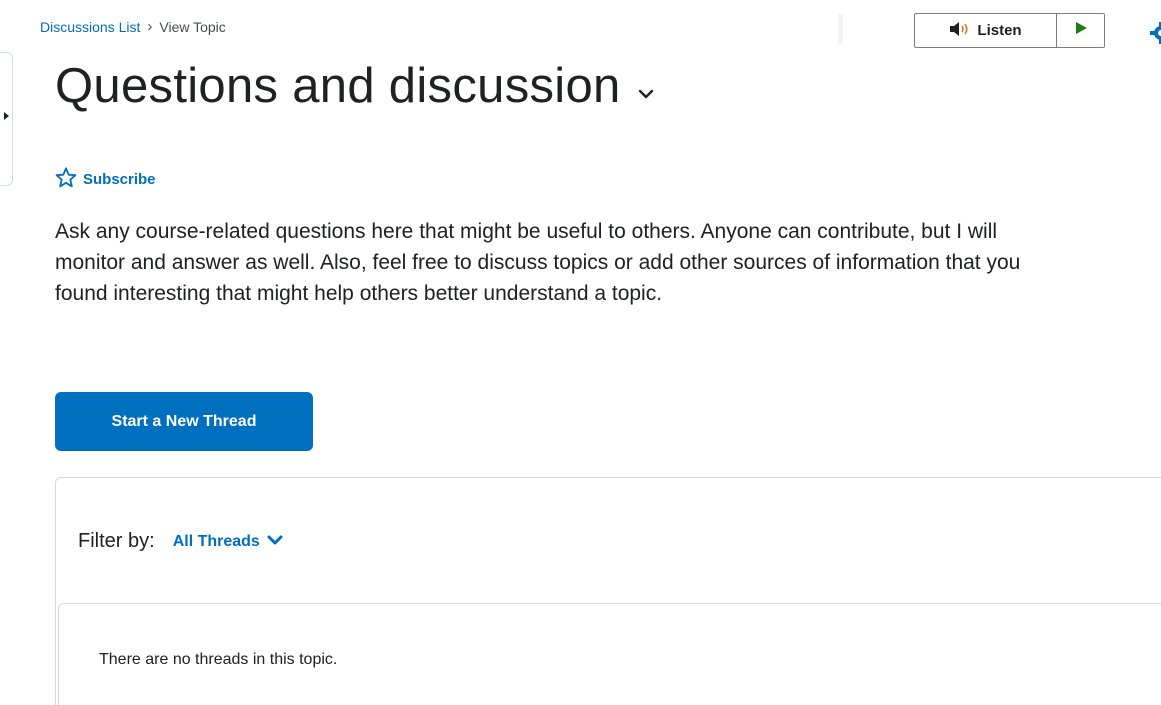 The height and width of the screenshot is (705, 1161). I want to click on filter-dropdown: All Threads, so click(228, 542).